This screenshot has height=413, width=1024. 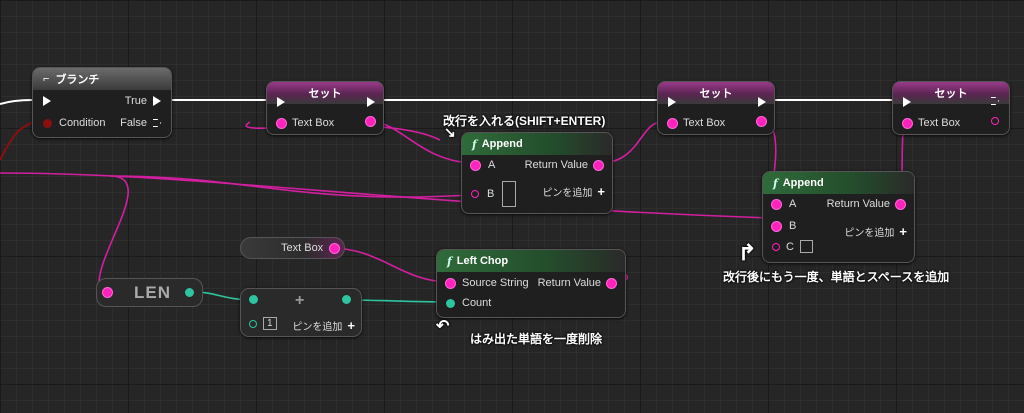 What do you see at coordinates (931, 123) in the screenshot?
I see `set3-textbox-pin: Text Box` at bounding box center [931, 123].